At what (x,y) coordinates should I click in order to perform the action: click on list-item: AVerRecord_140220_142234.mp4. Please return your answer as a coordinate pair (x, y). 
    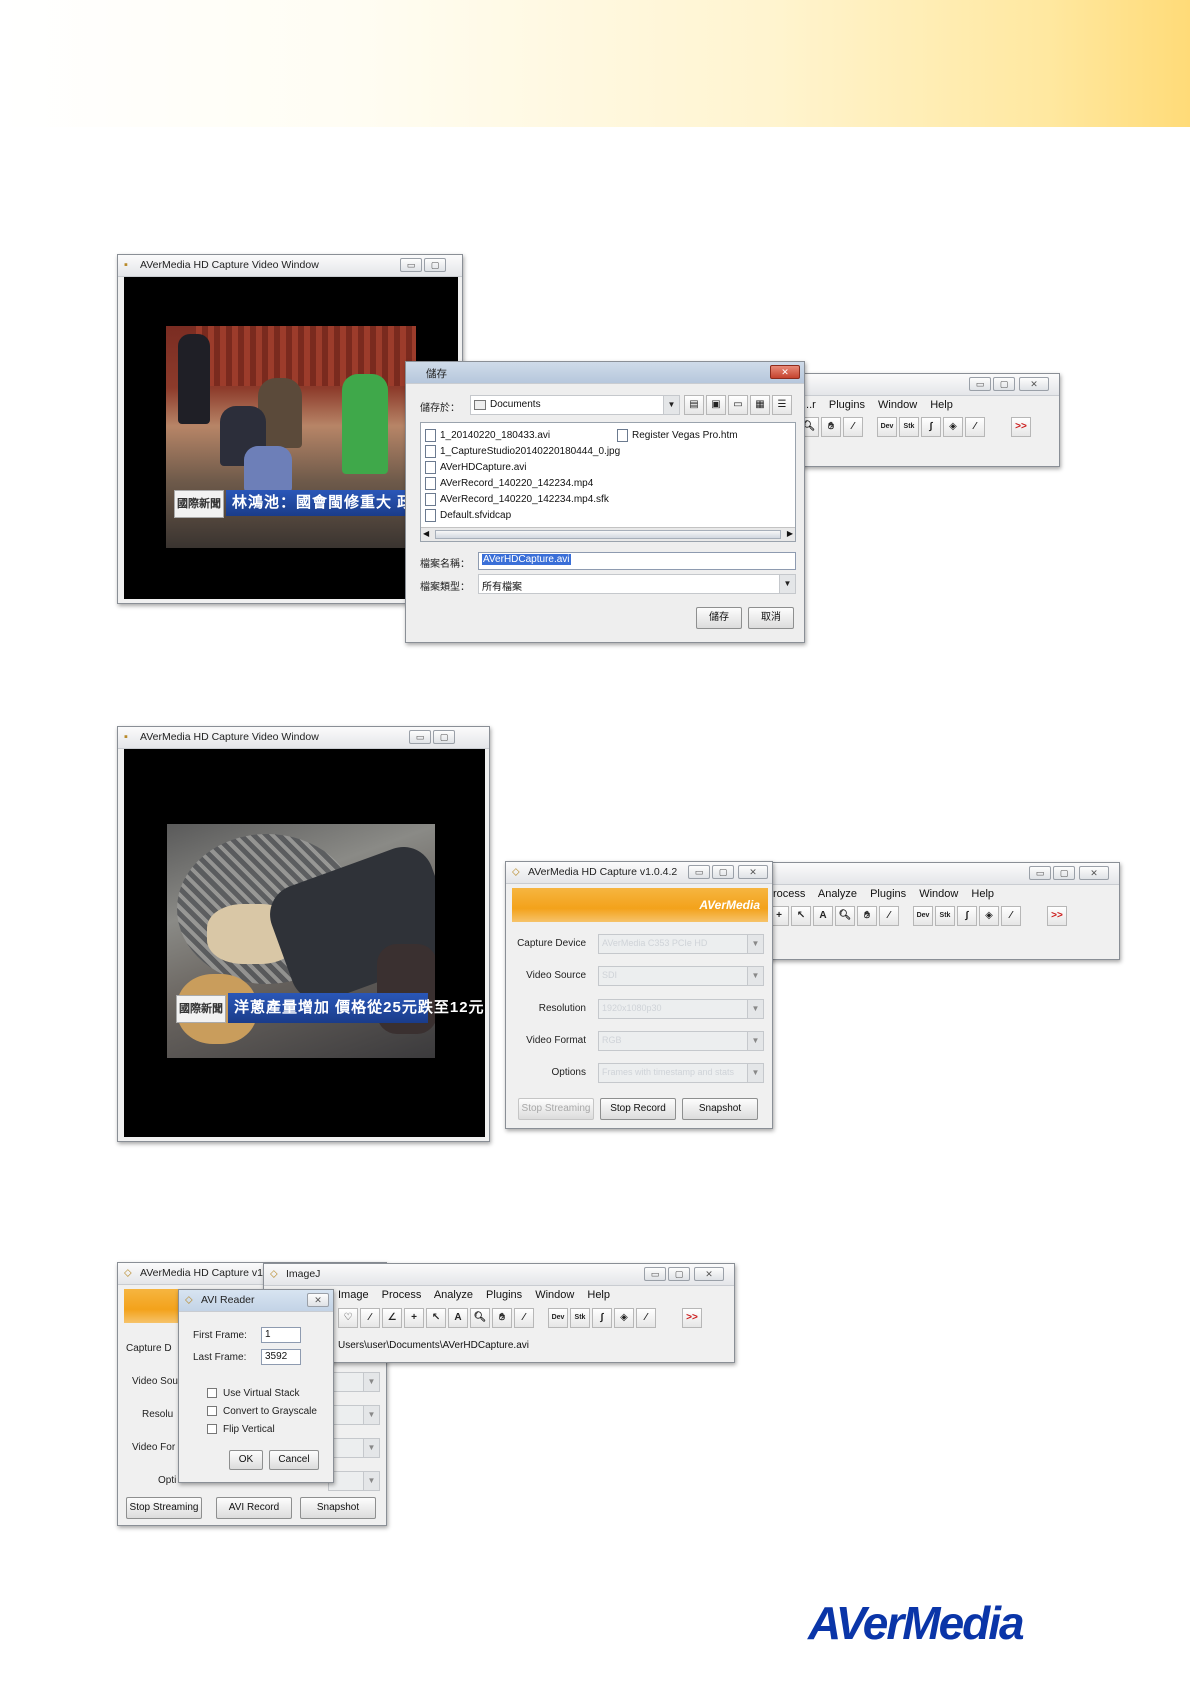
    Looking at the image, I should click on (522, 483).